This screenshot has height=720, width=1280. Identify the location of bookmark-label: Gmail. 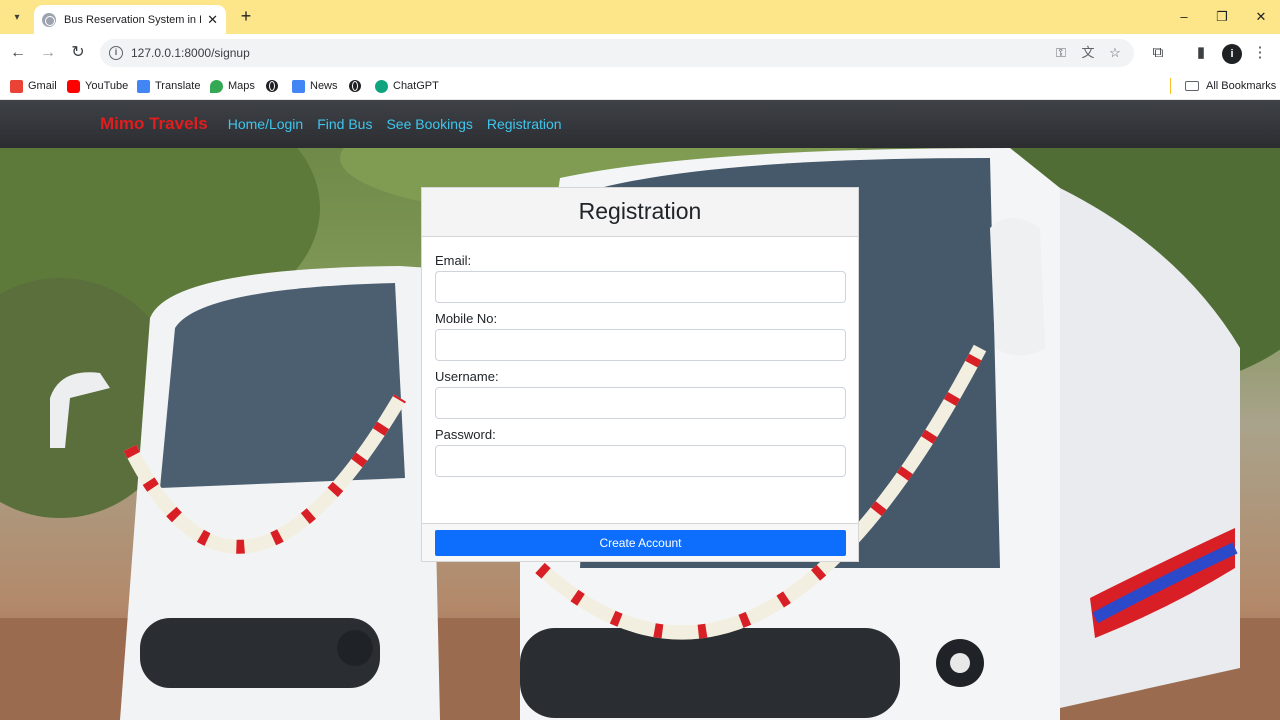
(42, 86).